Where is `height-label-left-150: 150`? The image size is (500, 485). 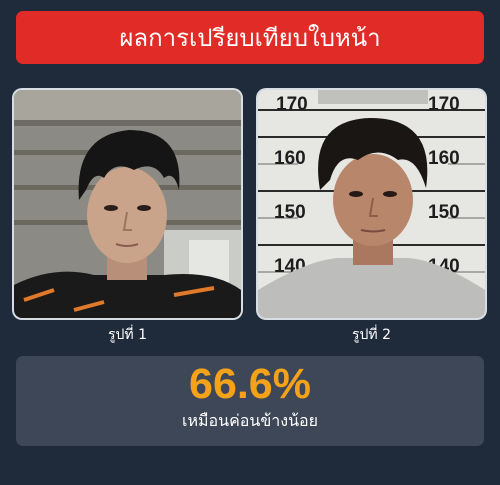
height-label-left-150: 150 is located at coordinates (290, 212).